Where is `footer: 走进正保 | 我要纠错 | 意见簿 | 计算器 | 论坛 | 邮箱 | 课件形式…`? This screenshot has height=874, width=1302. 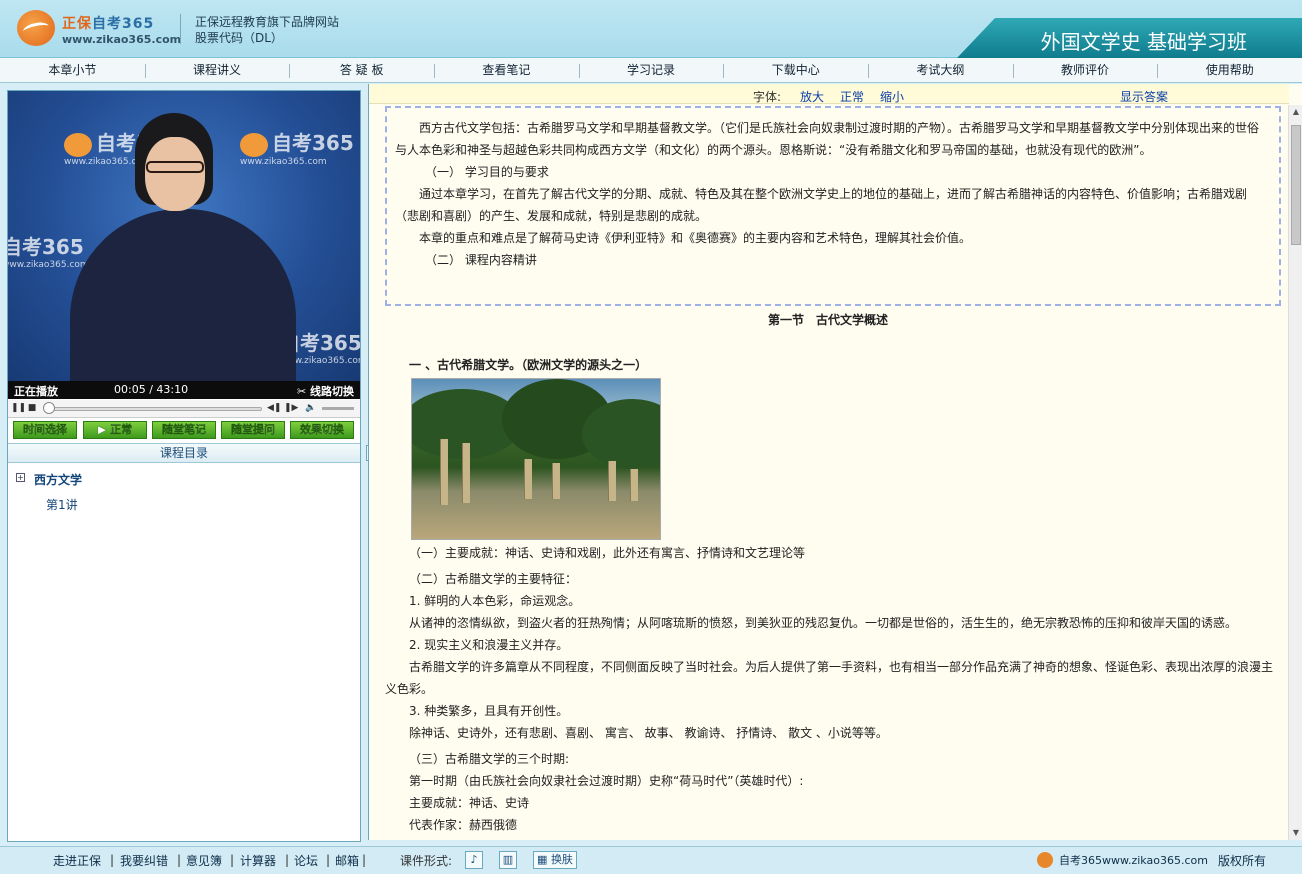
footer: 走进正保 | 我要纠错 | 意见簿 | 计算器 | 论坛 | 邮箱 | 课件形式… is located at coordinates (651, 860).